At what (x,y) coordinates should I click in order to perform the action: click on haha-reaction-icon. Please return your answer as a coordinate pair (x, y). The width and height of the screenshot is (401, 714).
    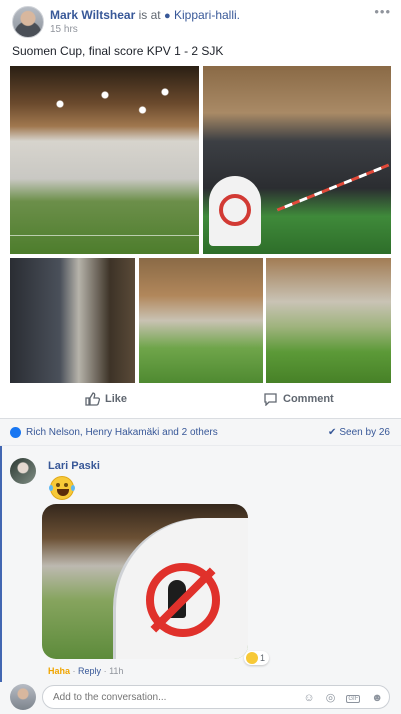
    Looking at the image, I should click on (252, 658).